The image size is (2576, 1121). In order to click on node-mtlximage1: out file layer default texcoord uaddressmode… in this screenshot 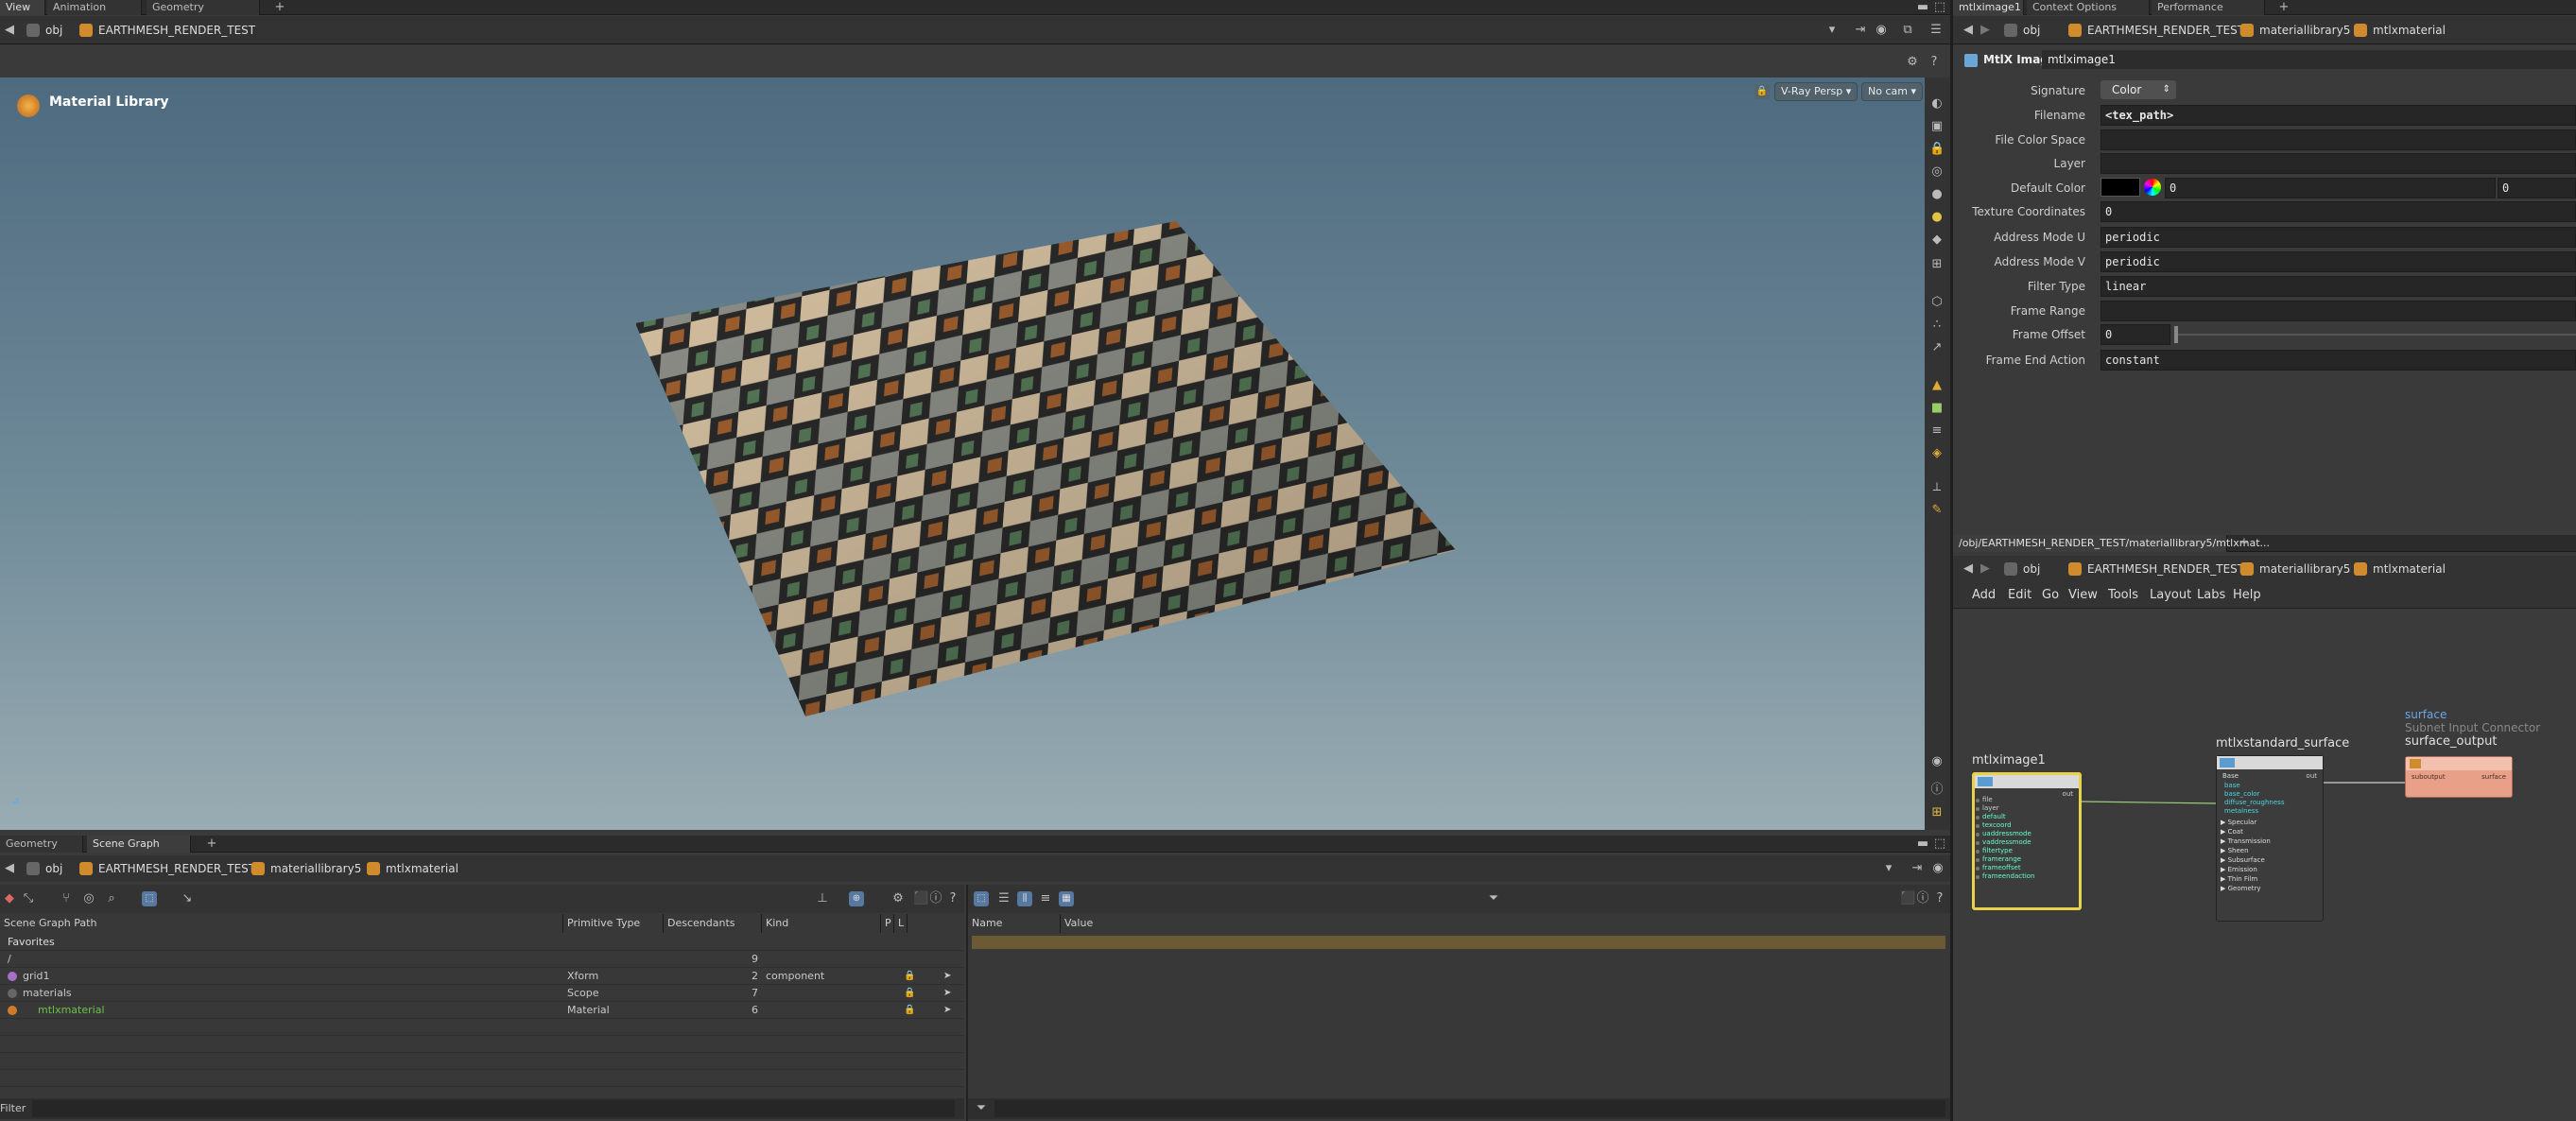, I will do `click(2027, 841)`.